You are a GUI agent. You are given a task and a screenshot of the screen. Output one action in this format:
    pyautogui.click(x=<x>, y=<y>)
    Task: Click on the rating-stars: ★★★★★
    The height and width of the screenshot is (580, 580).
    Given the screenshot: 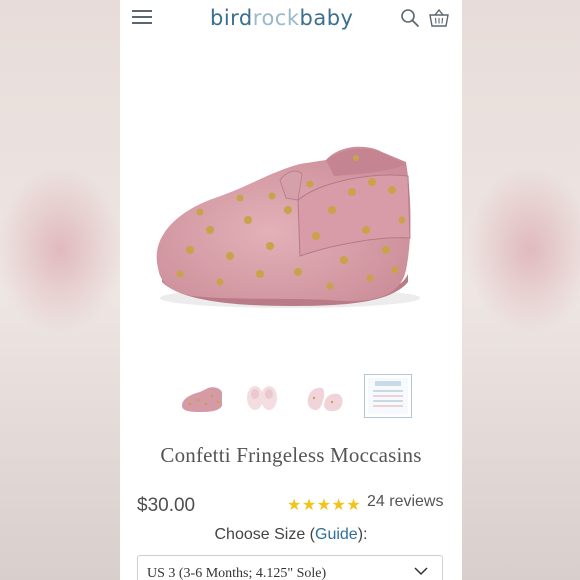 What is the action you would take?
    pyautogui.click(x=324, y=504)
    